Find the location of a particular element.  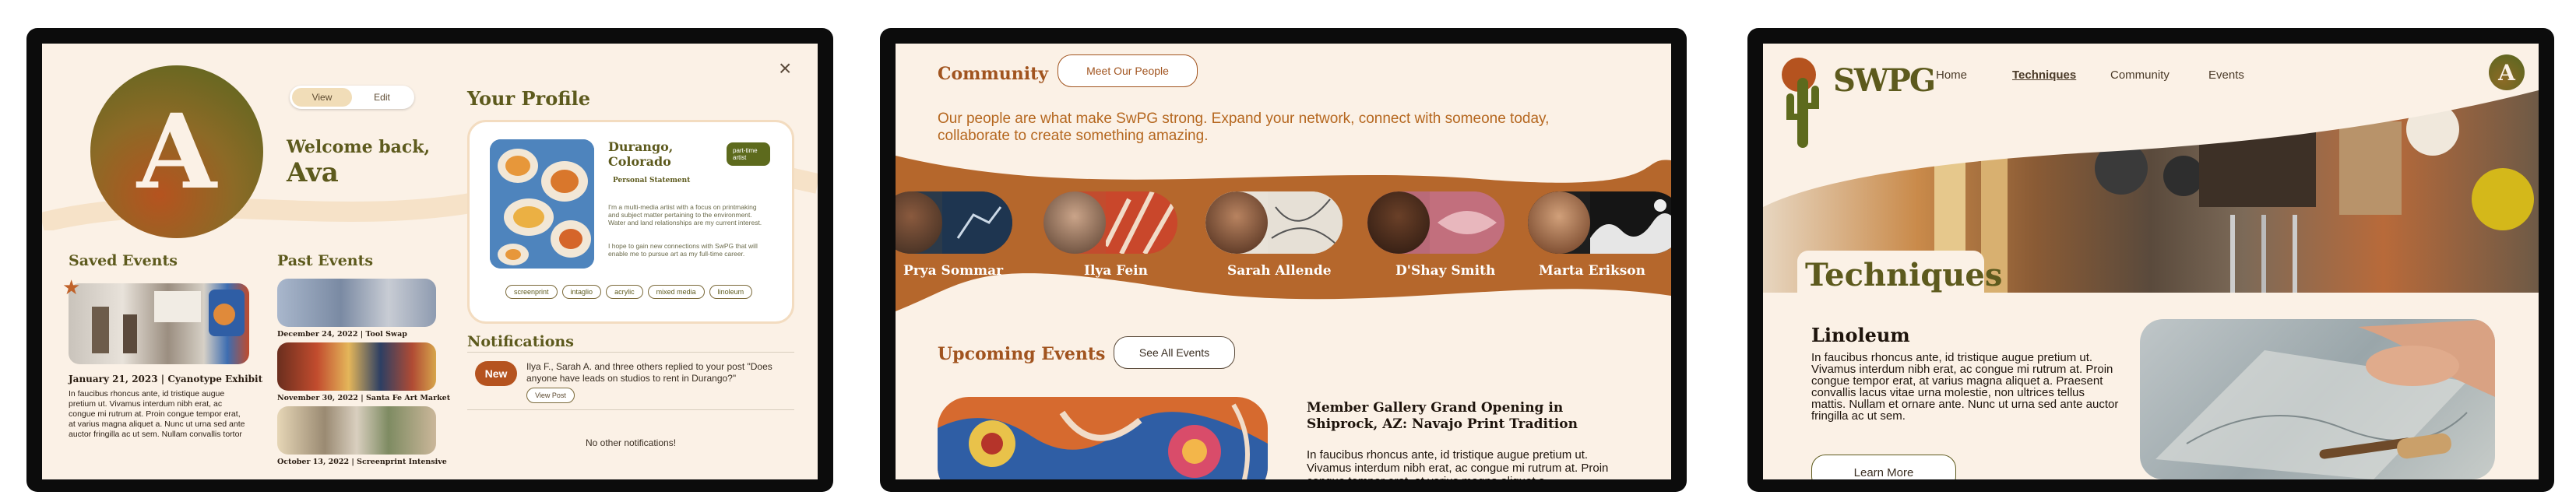

learn-more-button: Learn More is located at coordinates (1883, 467).